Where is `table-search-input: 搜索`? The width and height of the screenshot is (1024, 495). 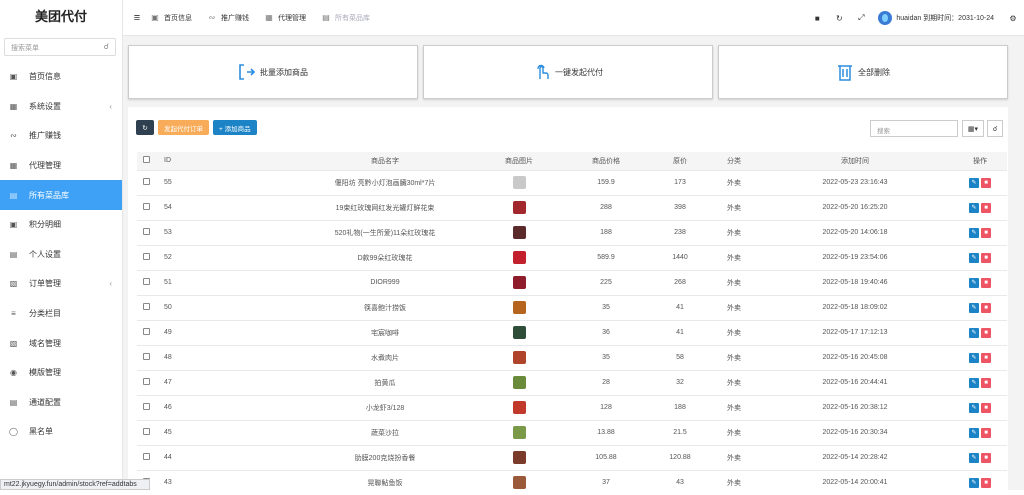
table-search-input: 搜索 is located at coordinates (914, 128).